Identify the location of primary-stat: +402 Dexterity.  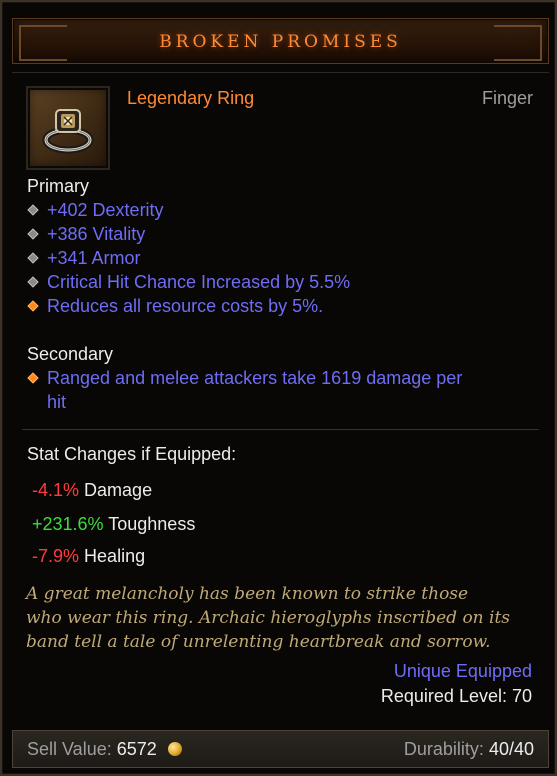
(105, 210).